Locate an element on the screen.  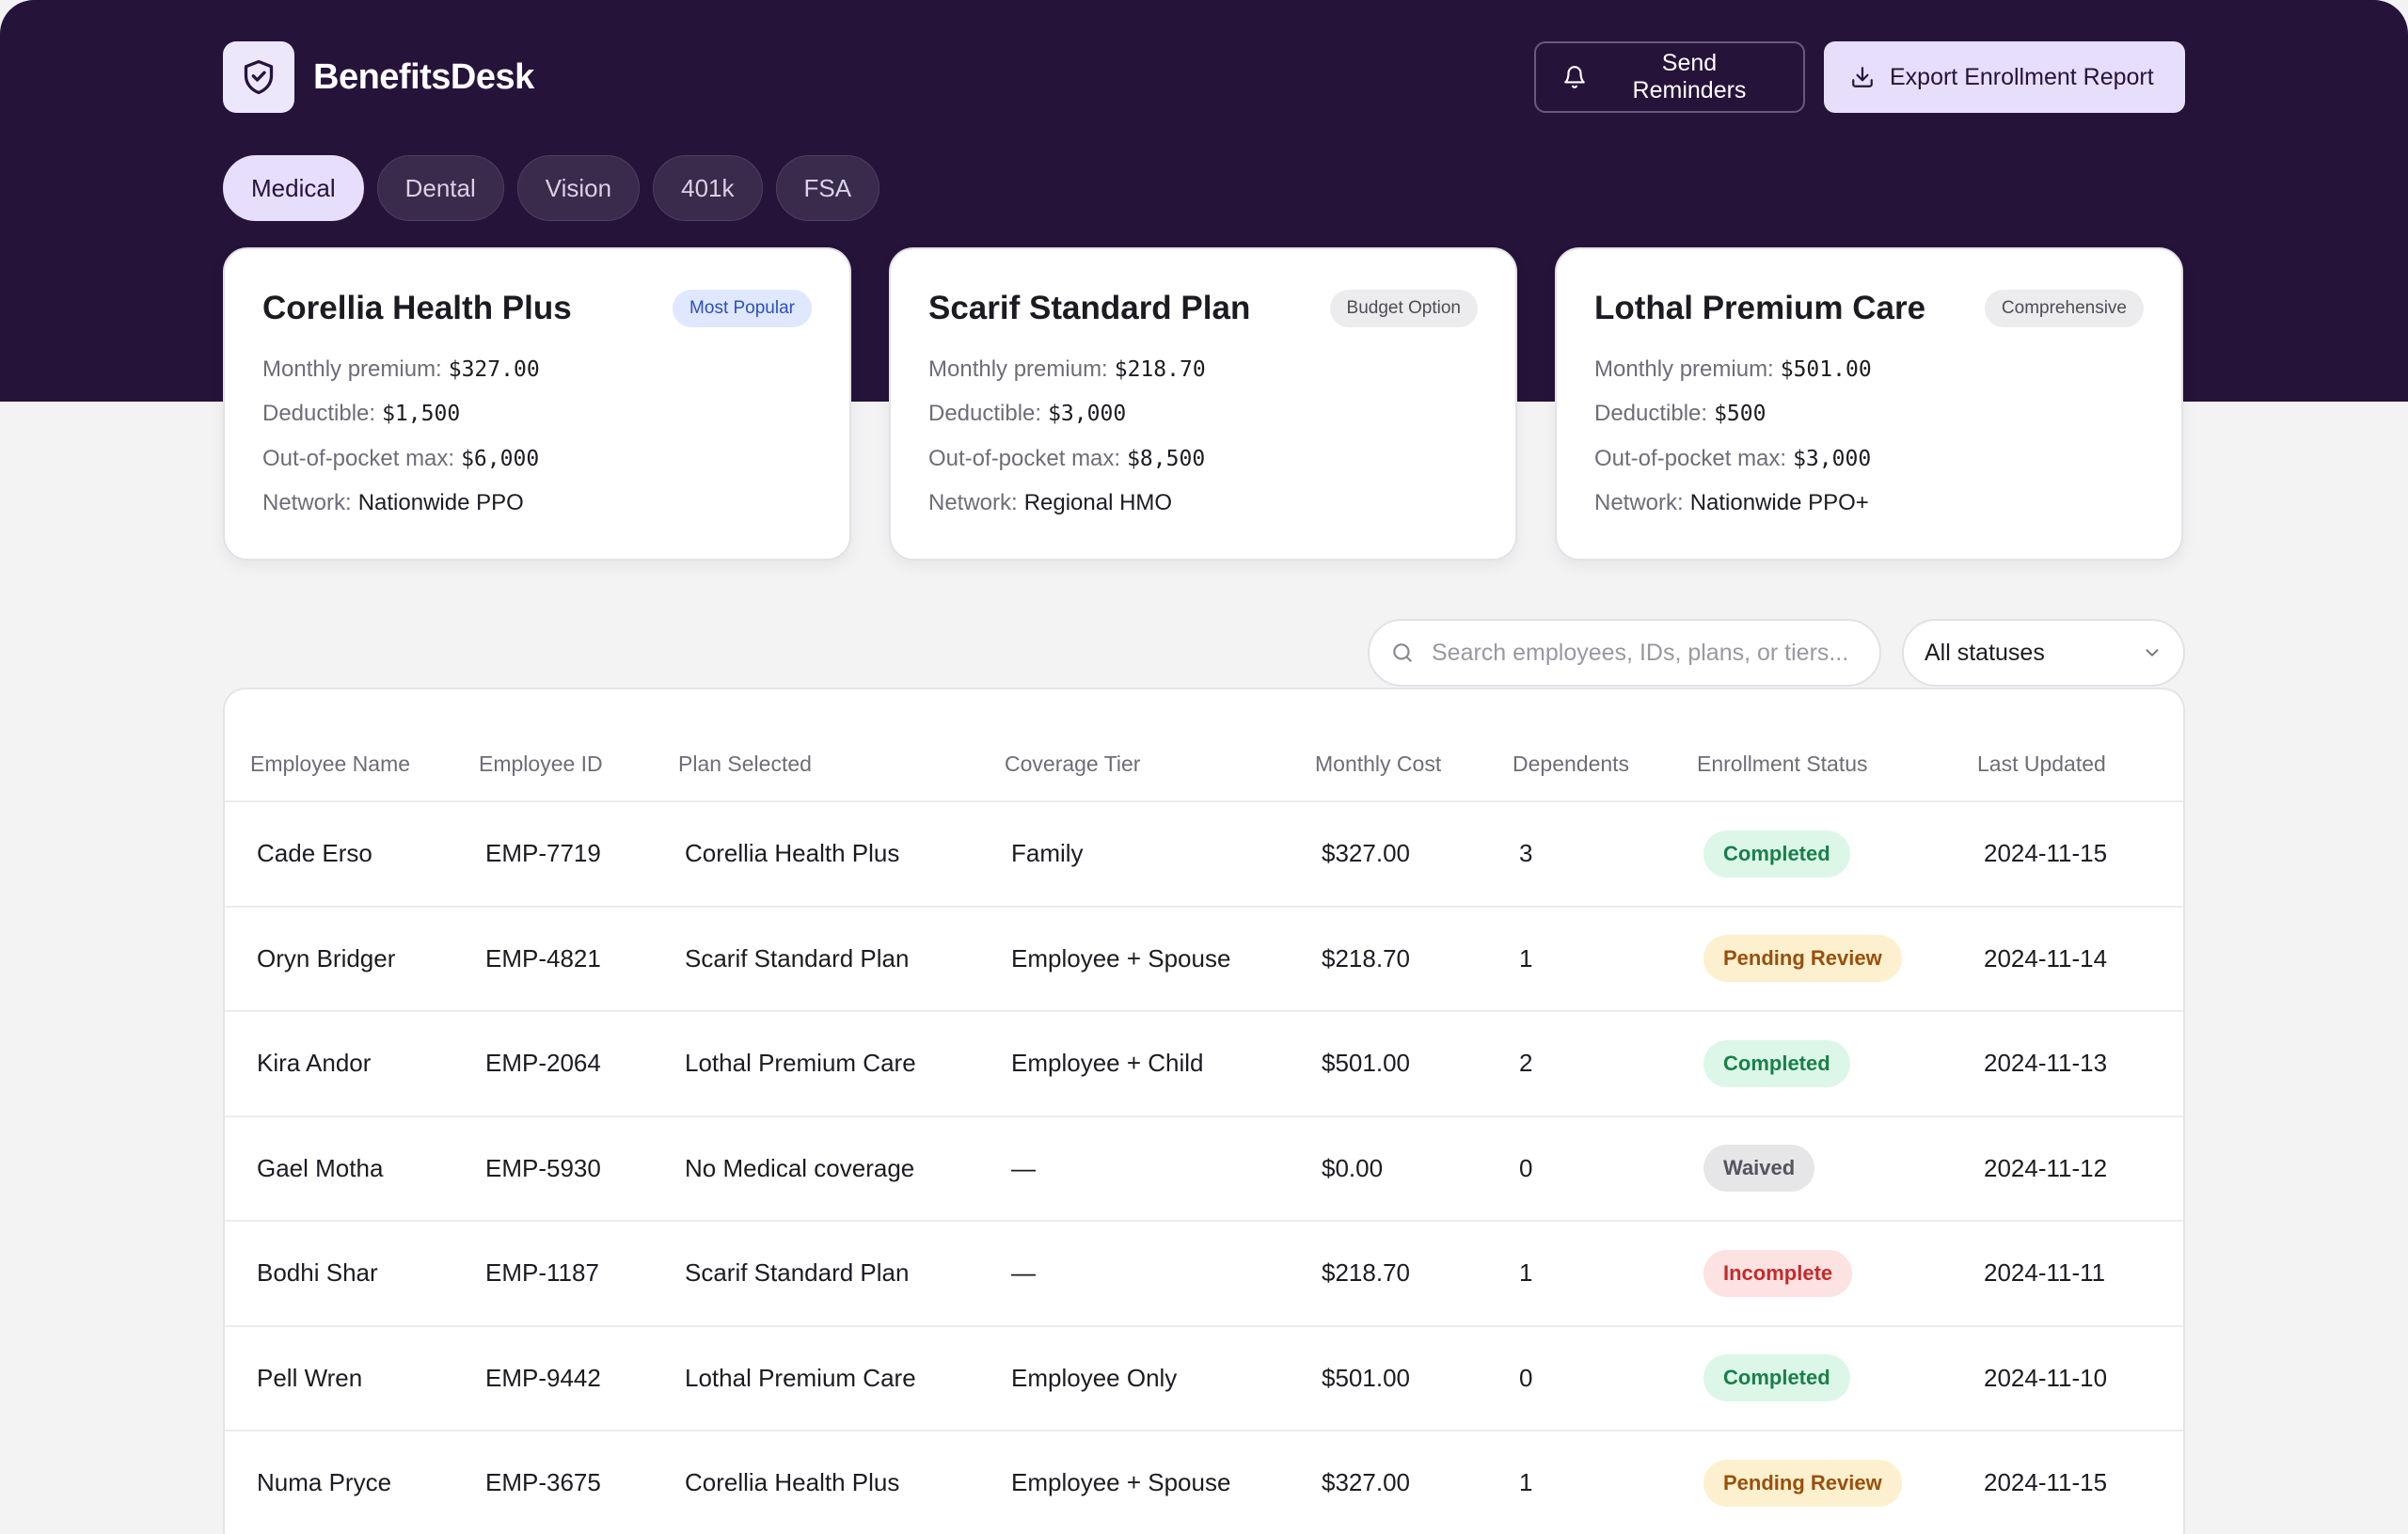
monthly-cost: $0.00 is located at coordinates (1414, 1169).